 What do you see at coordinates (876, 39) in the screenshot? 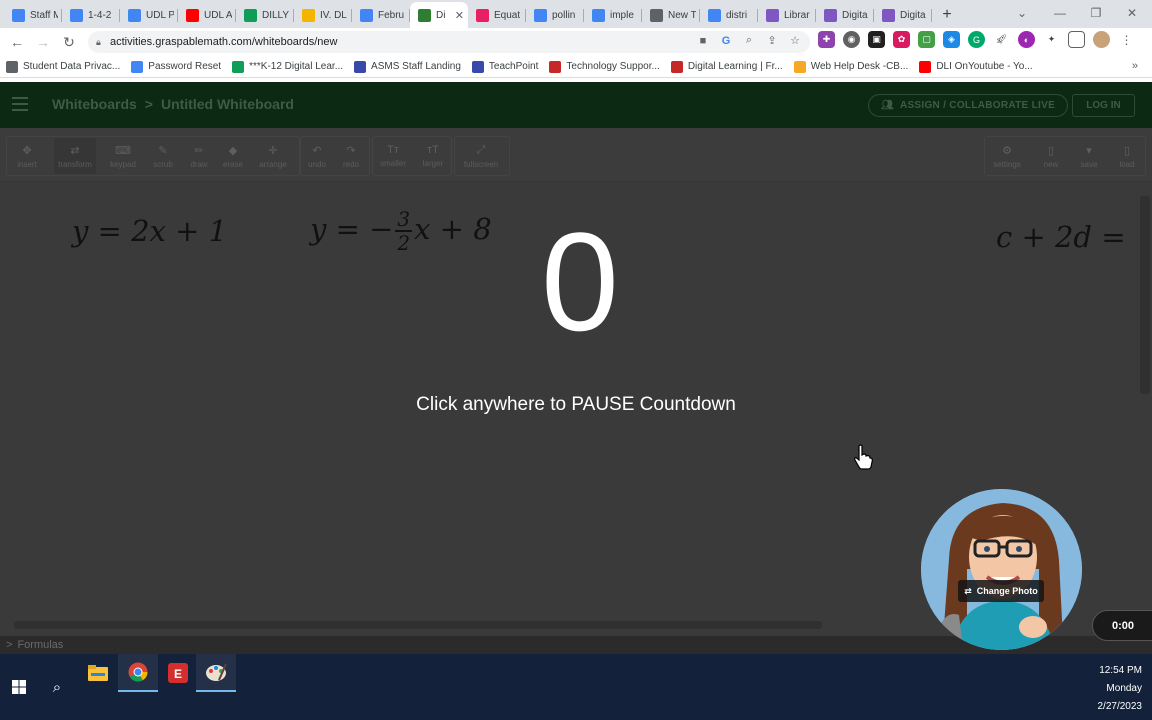
I see `extension-screencast-icon: ▣` at bounding box center [876, 39].